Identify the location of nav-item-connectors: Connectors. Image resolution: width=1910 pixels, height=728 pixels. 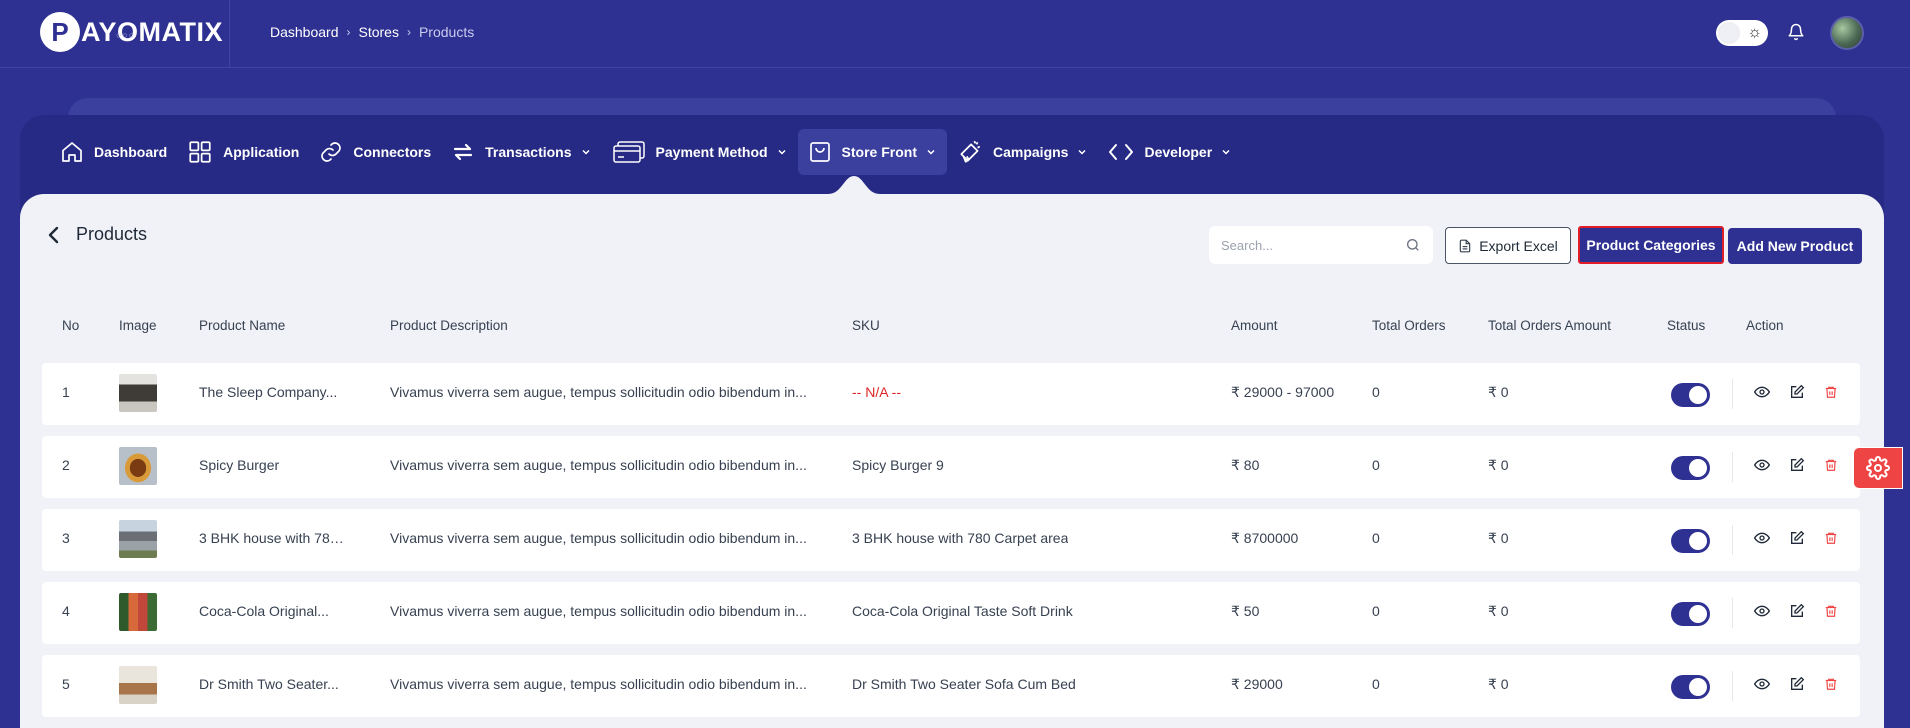
(375, 152).